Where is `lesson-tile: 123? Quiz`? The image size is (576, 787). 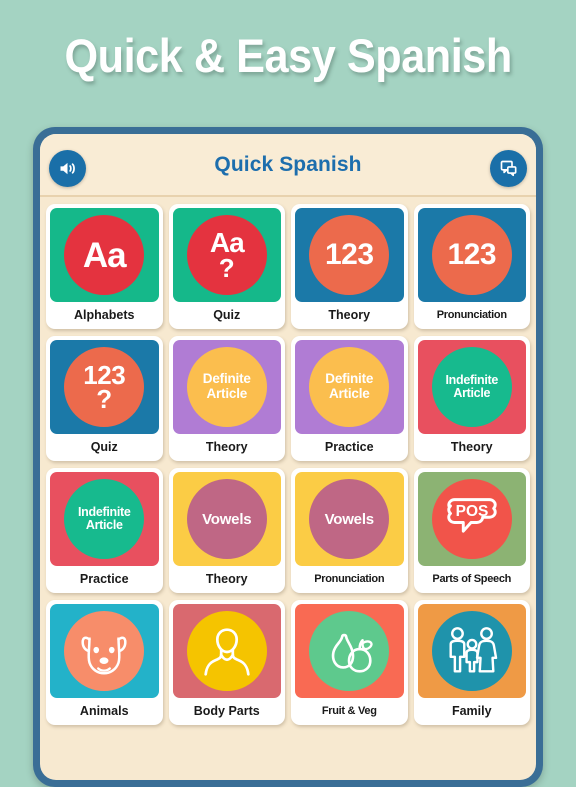 lesson-tile: 123? Quiz is located at coordinates (104, 398).